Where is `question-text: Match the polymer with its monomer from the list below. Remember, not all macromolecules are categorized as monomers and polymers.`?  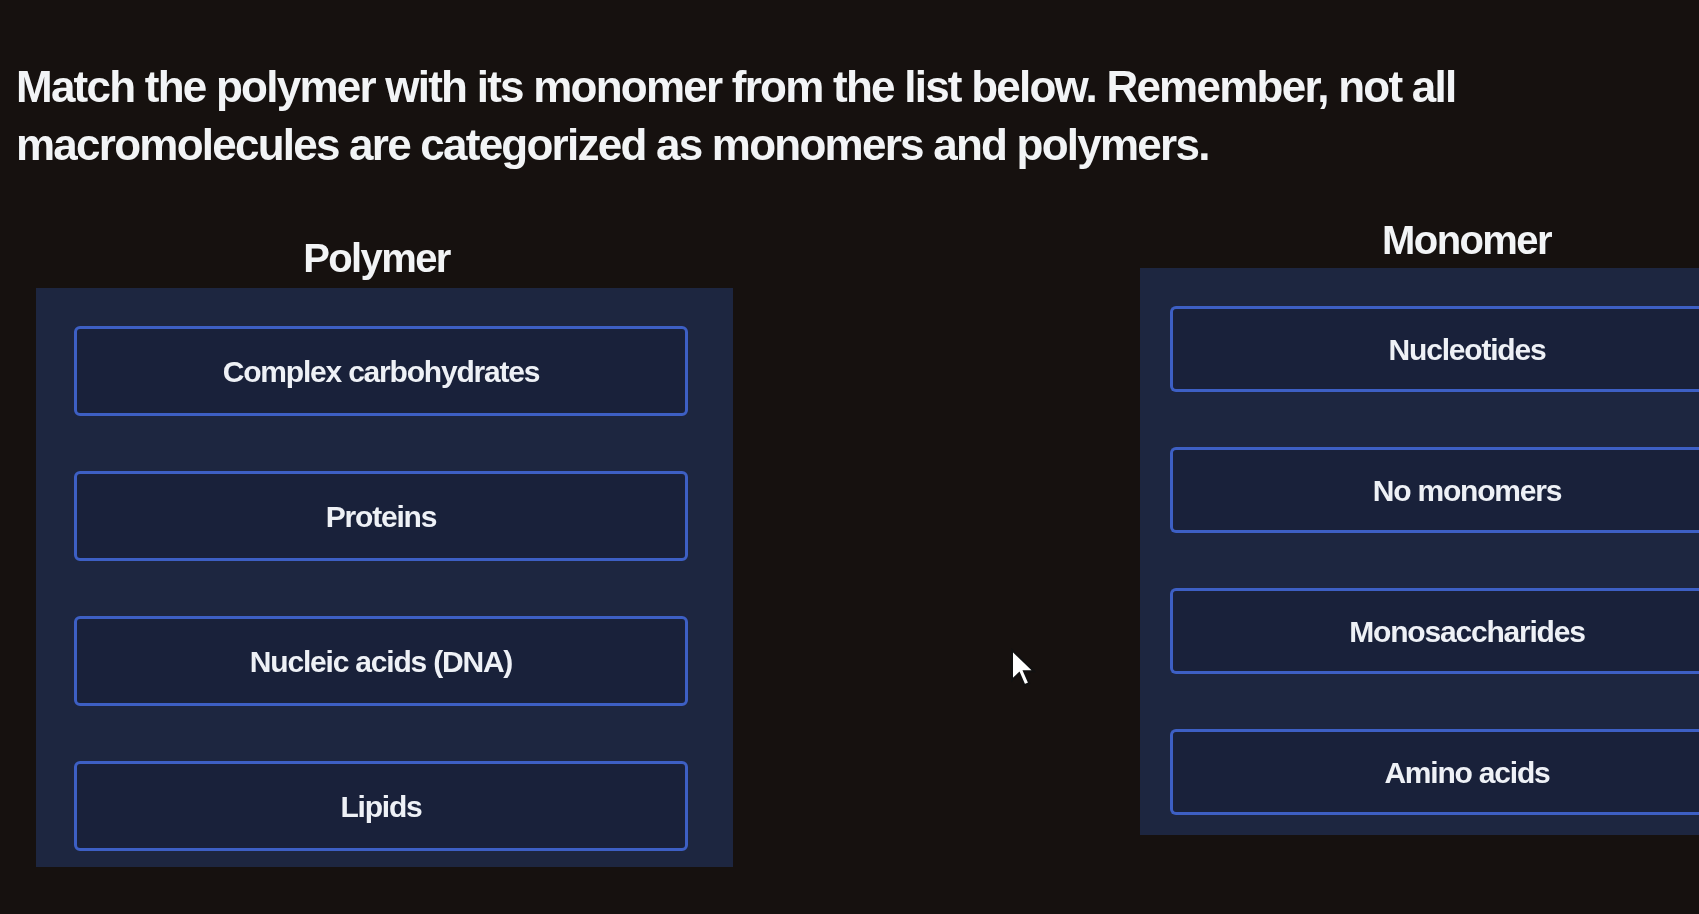
question-text: Match the polymer with its monomer from the list below. Remember, not all macromolecules are categorized as monomers and polymers. is located at coordinates (736, 116).